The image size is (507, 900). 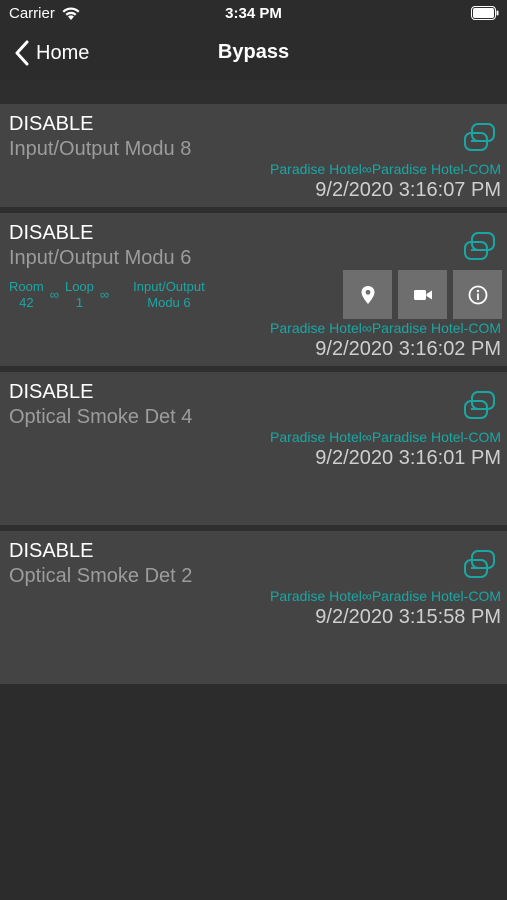 I want to click on info-button, so click(x=477, y=294).